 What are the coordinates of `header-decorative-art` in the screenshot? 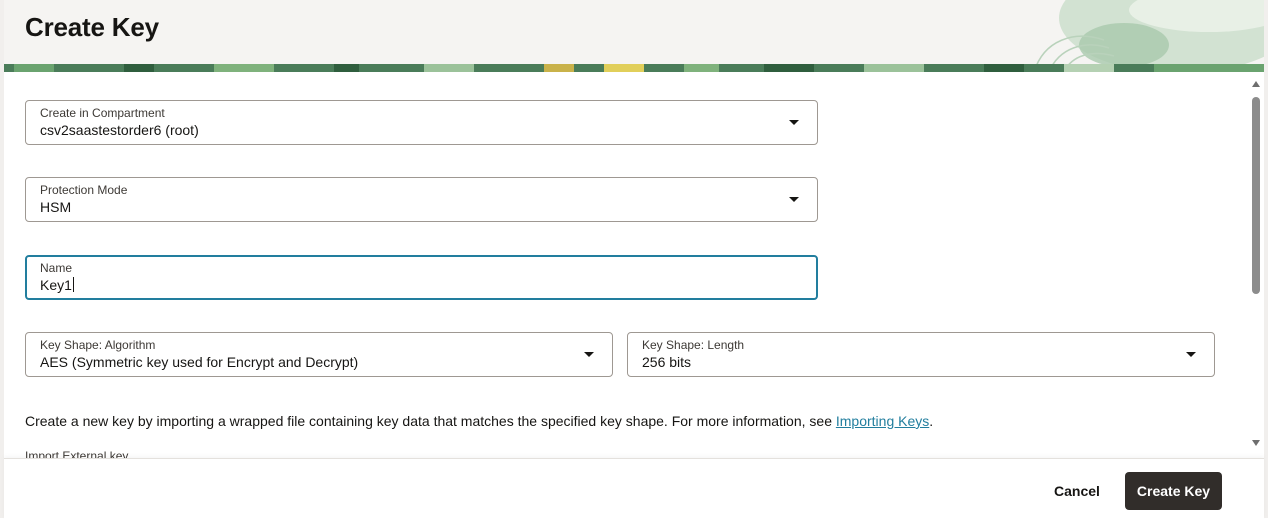 It's located at (1148, 36).